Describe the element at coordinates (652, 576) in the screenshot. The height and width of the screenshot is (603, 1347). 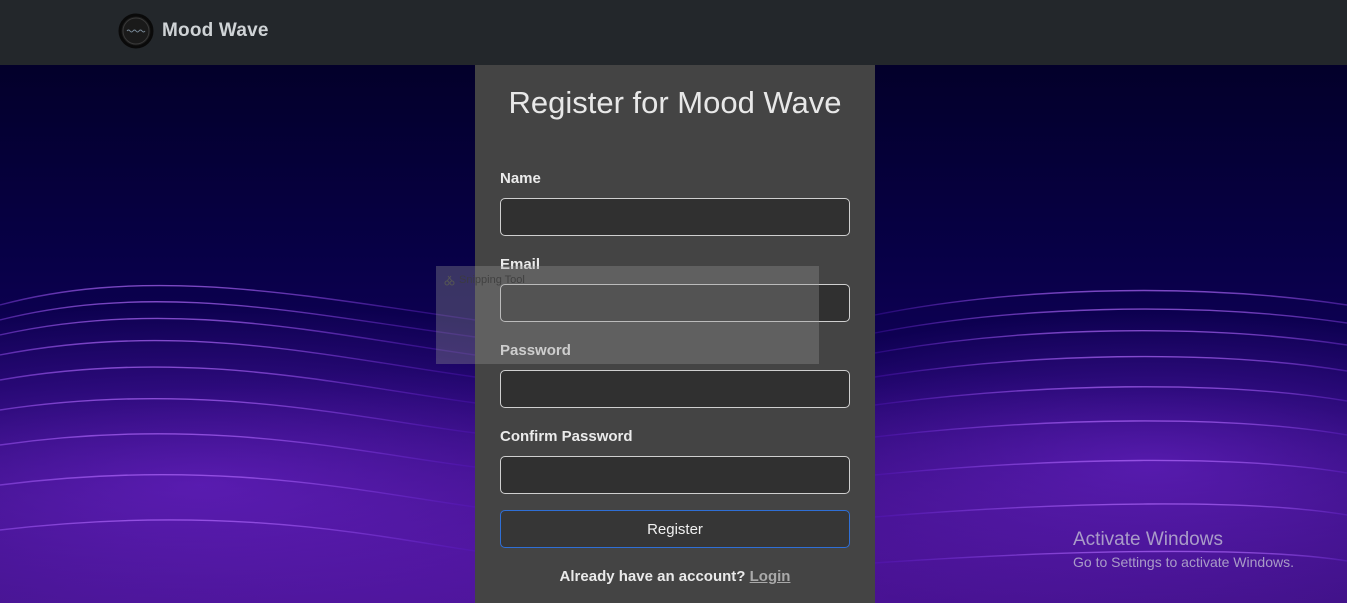
I see `login-prompt-text: Already have an account?` at that location.